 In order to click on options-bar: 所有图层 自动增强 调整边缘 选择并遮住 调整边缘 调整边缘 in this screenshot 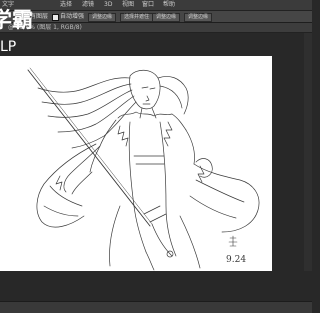, I will do `click(156, 17)`.